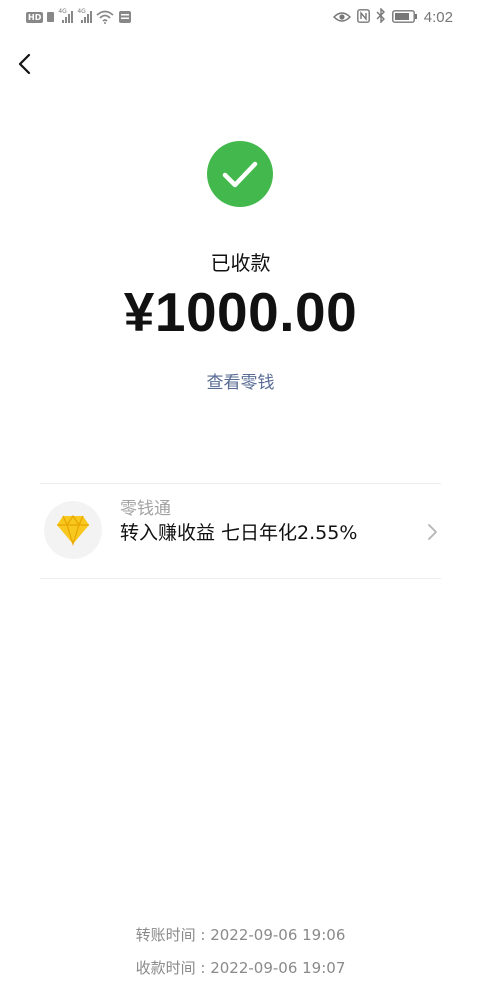 The image size is (481, 1000). What do you see at coordinates (404, 17) in the screenshot?
I see `battery-icon` at bounding box center [404, 17].